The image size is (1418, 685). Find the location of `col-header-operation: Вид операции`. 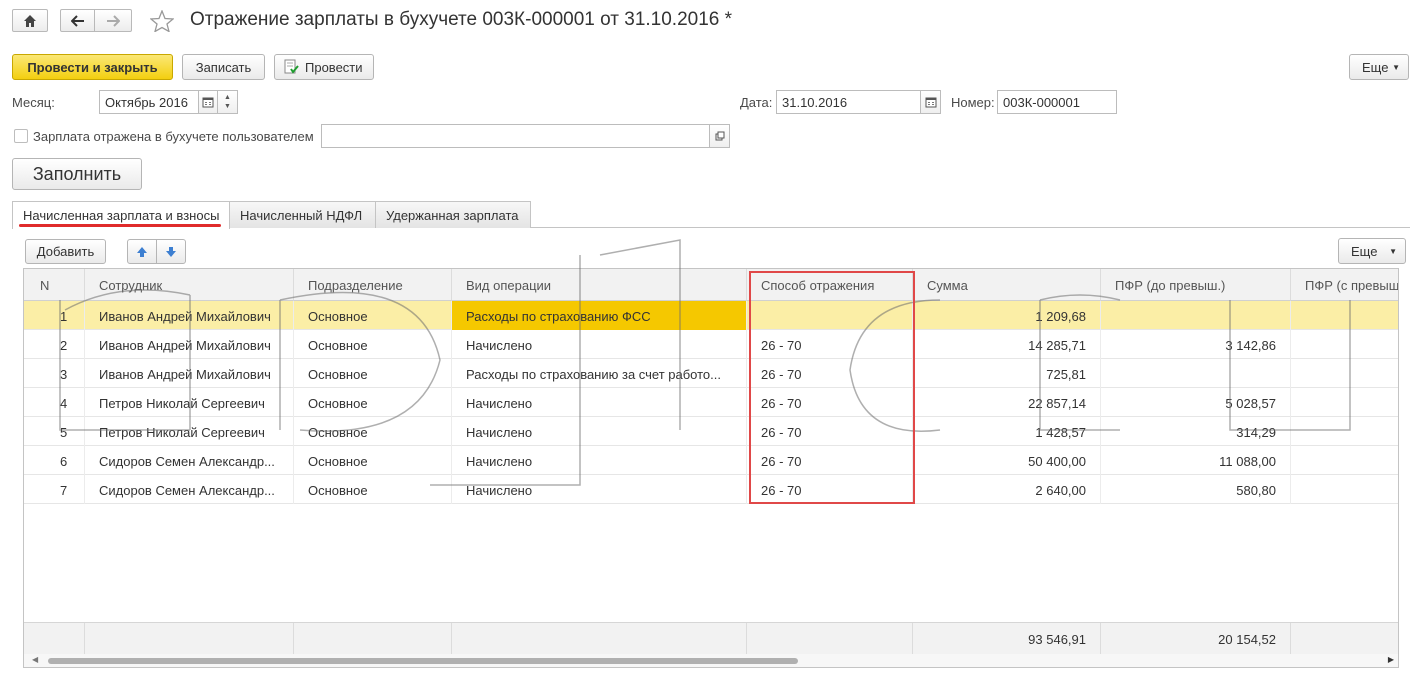

col-header-operation: Вид операции is located at coordinates (599, 285).